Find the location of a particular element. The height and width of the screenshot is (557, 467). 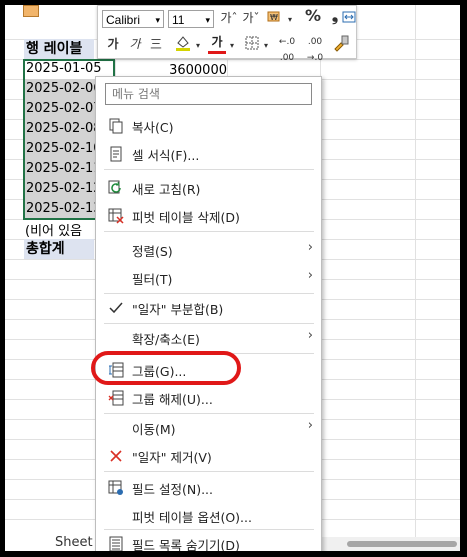

mini-toolbar: Calibri ▾ 11 ▾ 가ˆ 가ˇ ₩ ▾ % ❟ 가 가 三 ▾ 가 ▾ is located at coordinates (227, 34).